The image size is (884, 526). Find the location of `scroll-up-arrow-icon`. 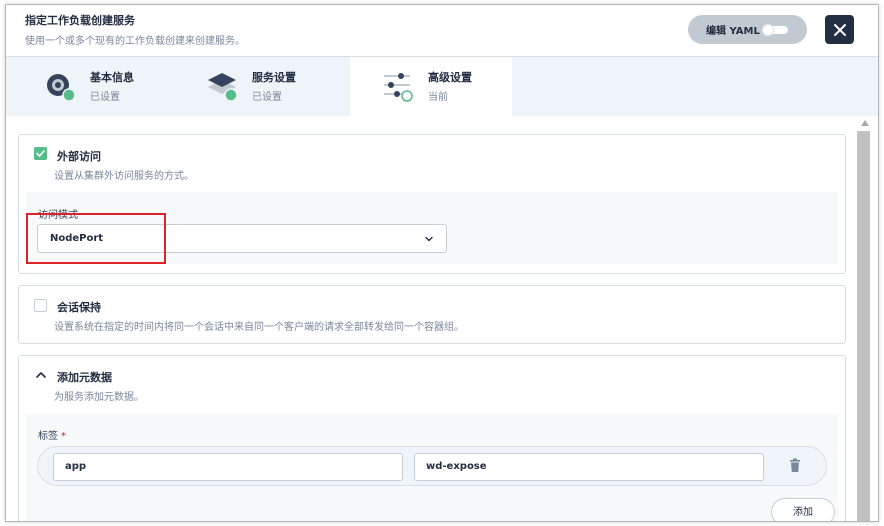

scroll-up-arrow-icon is located at coordinates (865, 123).